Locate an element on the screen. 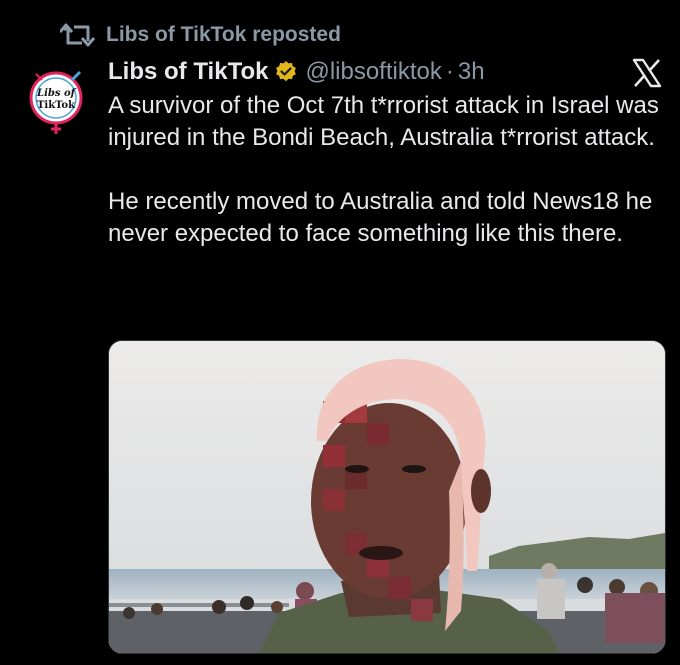 The image size is (680, 665). photo-person-eye-right is located at coordinates (414, 469).